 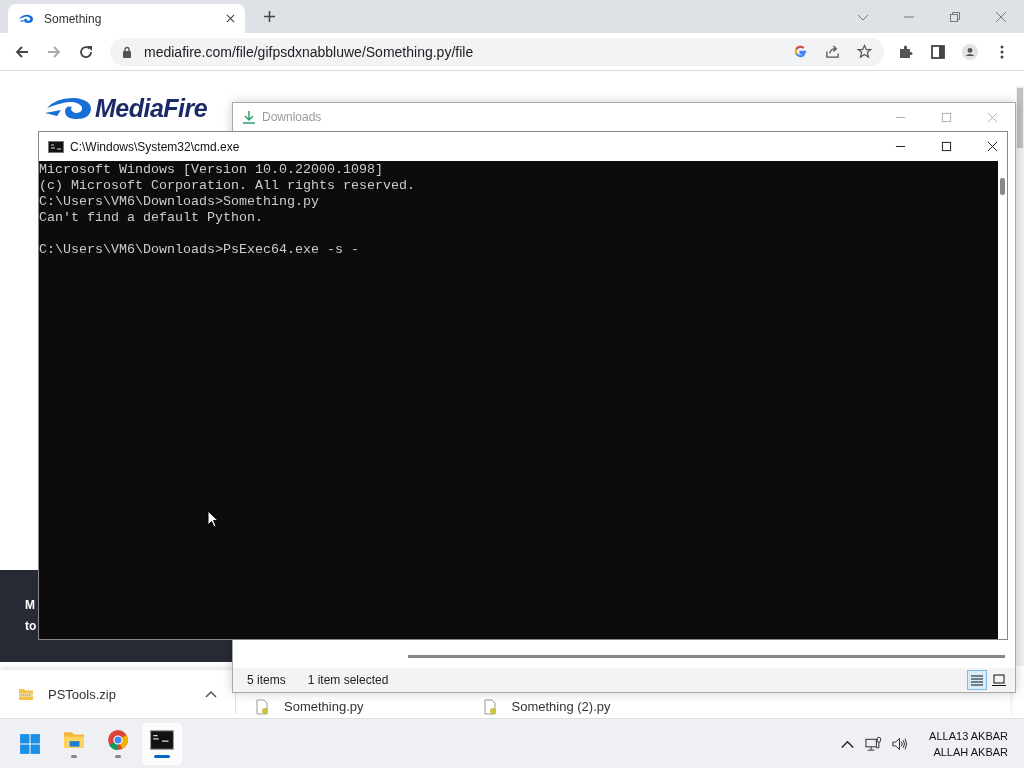 I want to click on download-icon, so click(x=249, y=117).